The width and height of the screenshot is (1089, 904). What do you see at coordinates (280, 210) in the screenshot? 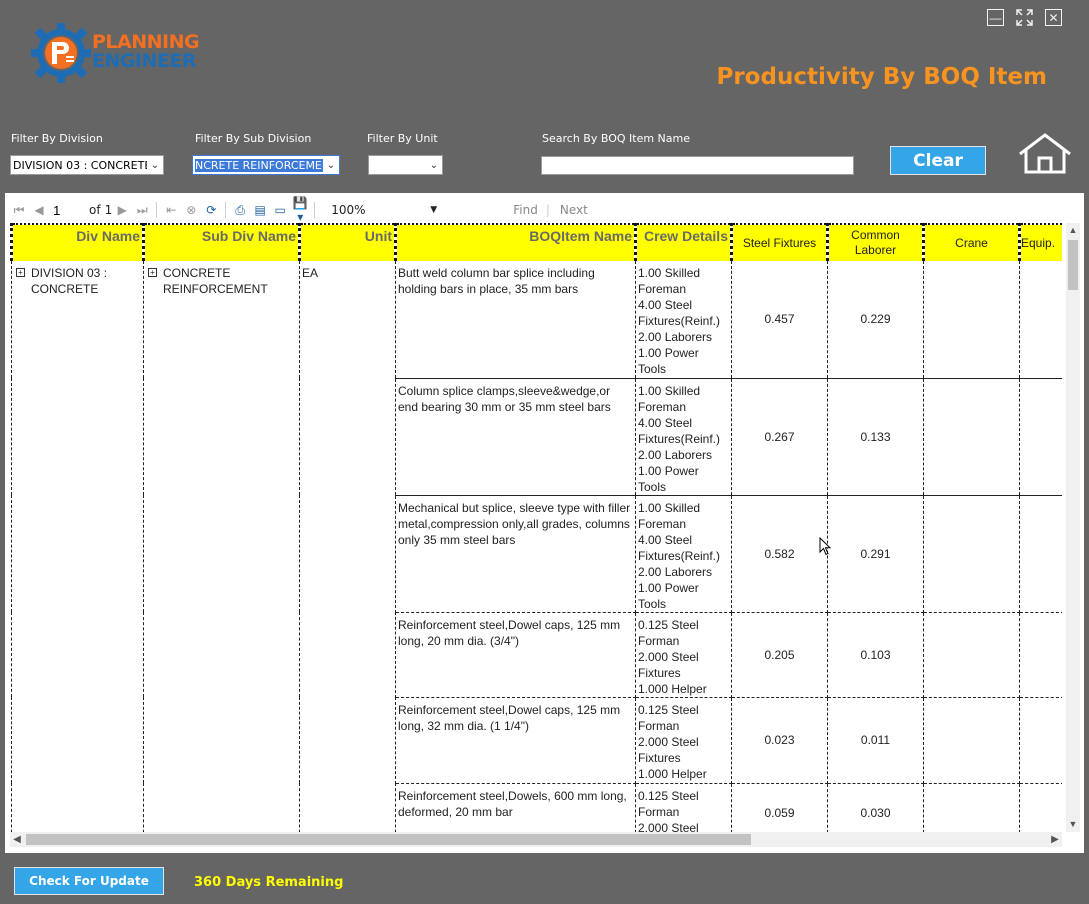
I see `page-setup-icon: ▭` at bounding box center [280, 210].